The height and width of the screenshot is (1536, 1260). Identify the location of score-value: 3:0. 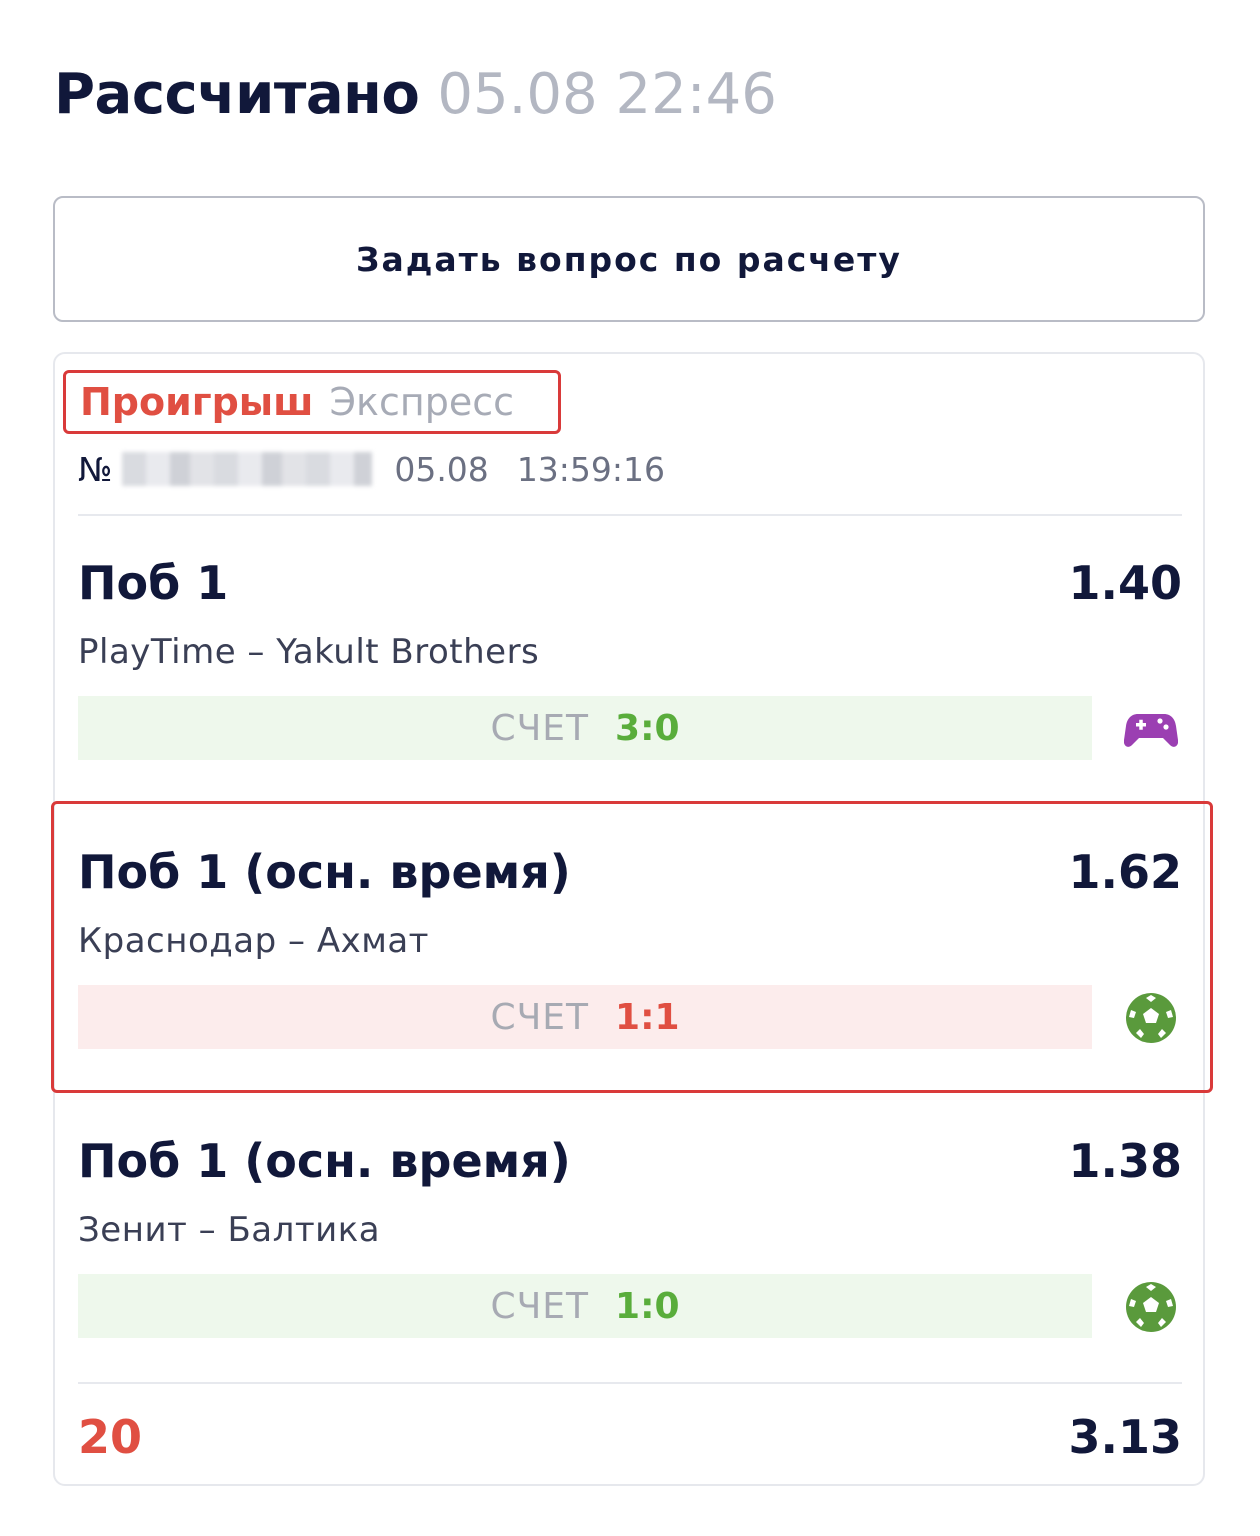
(647, 728).